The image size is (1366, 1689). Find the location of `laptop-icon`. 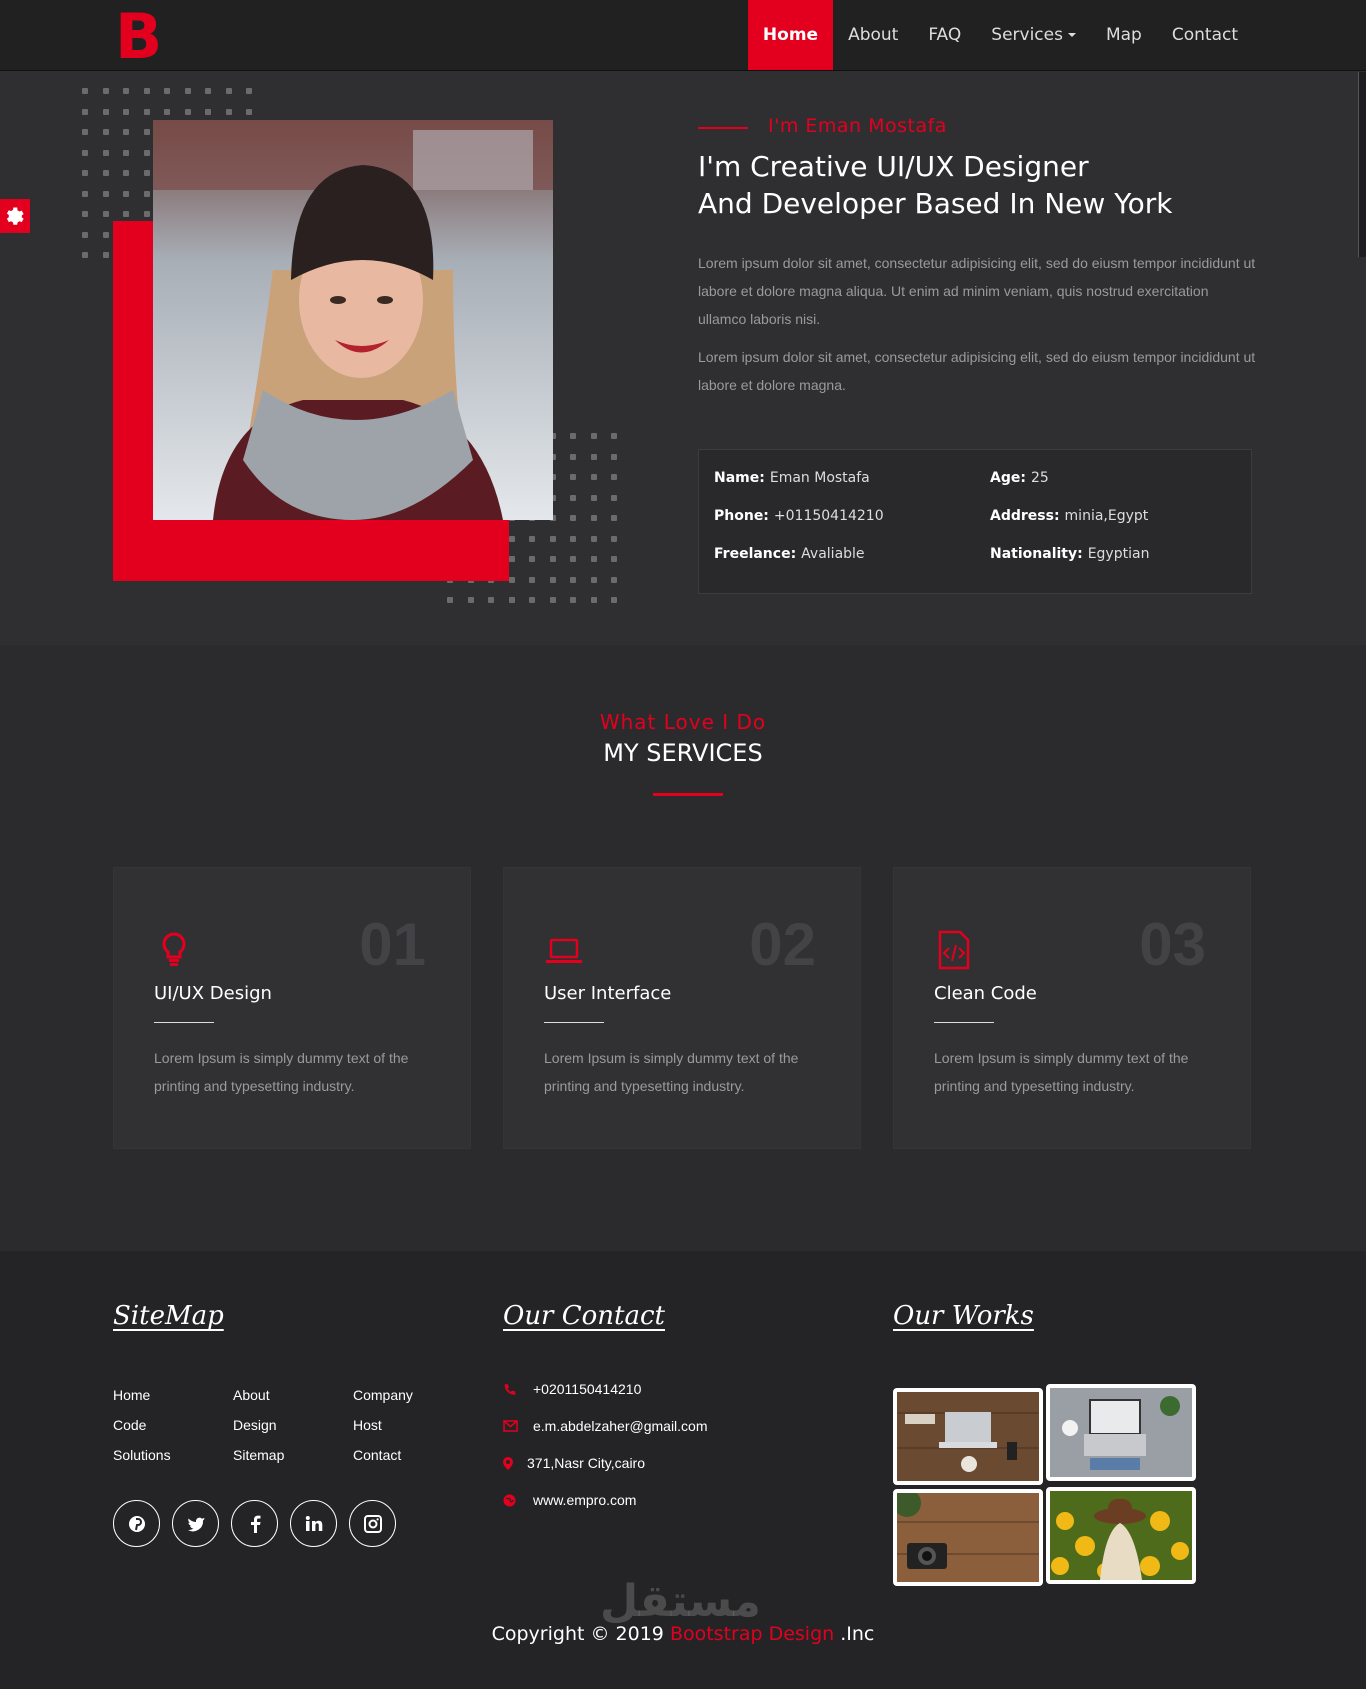

laptop-icon is located at coordinates (564, 950).